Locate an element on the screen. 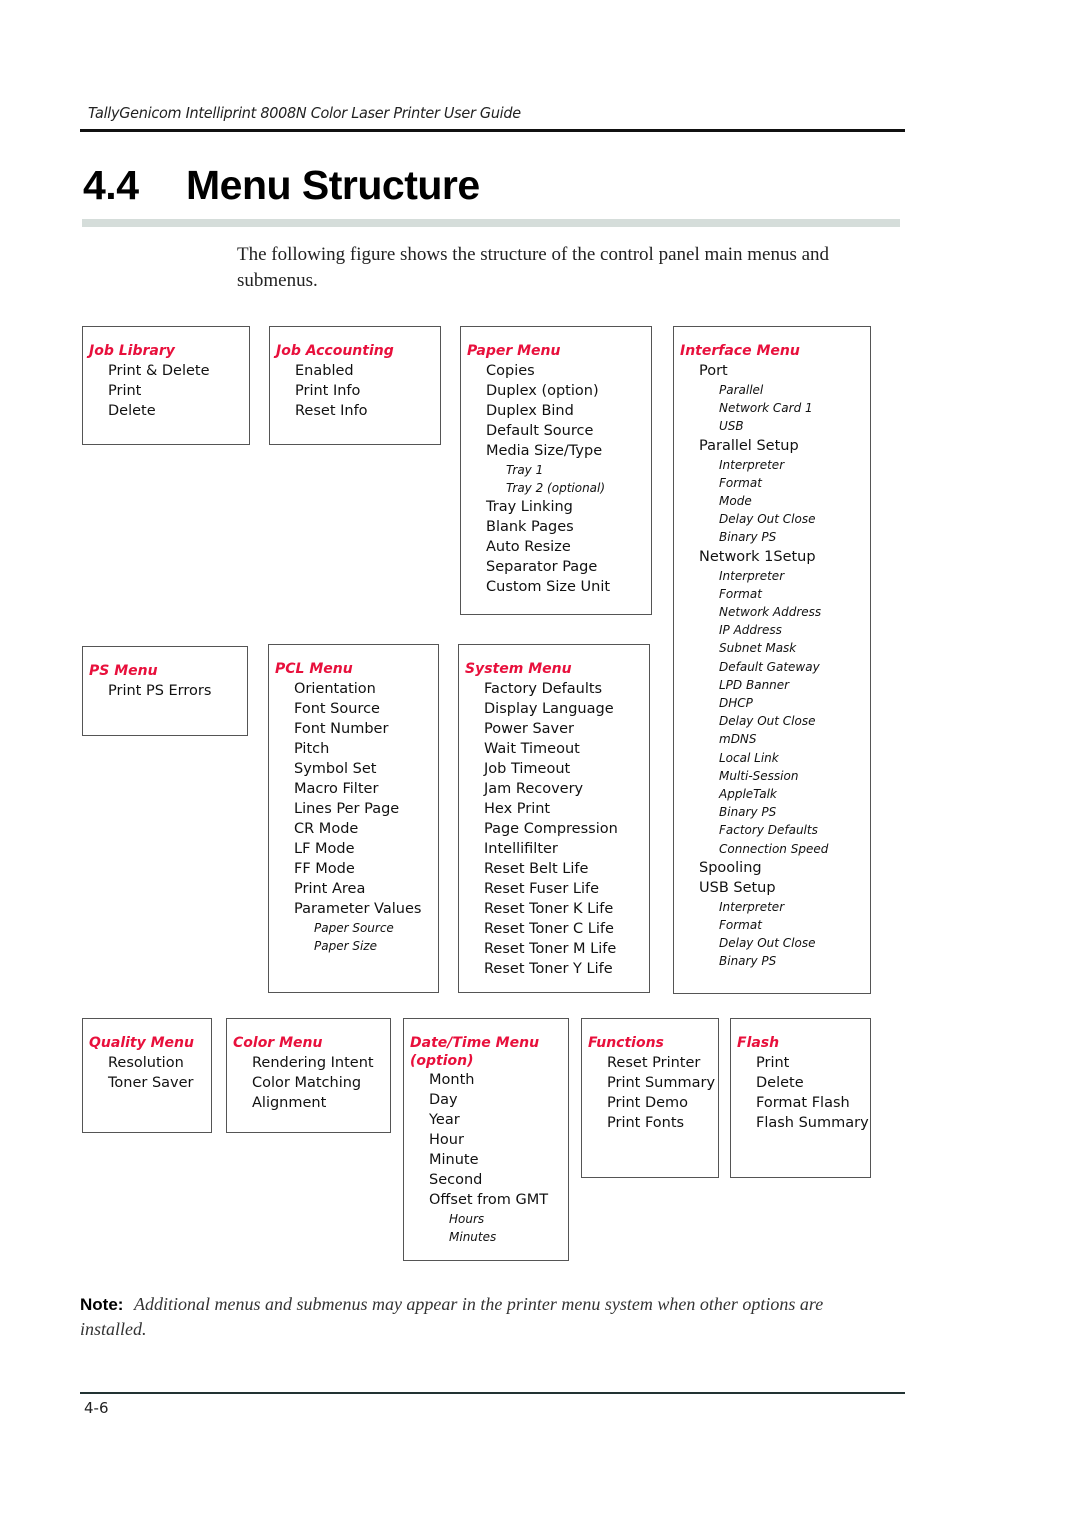 The width and height of the screenshot is (1080, 1528). section-title: 4.4 Menu Structure is located at coordinates (281, 185).